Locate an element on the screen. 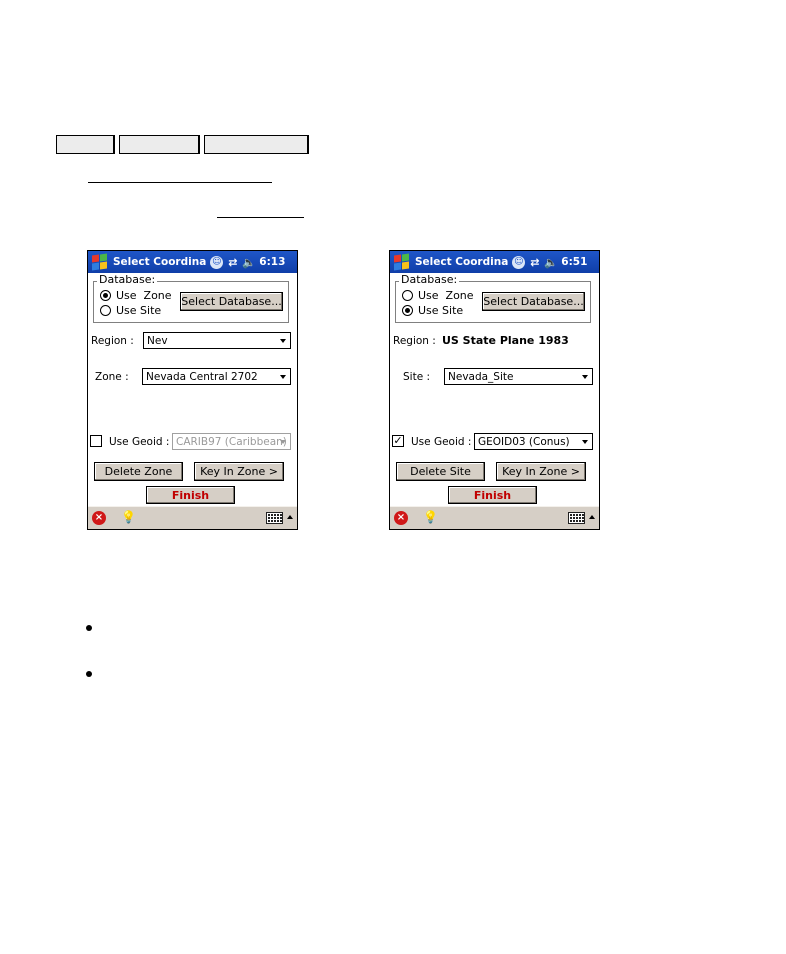 This screenshot has width=786, height=954. title-bar: Select Coordina ☺ ⇄ 🔈 6:13 is located at coordinates (192, 262).